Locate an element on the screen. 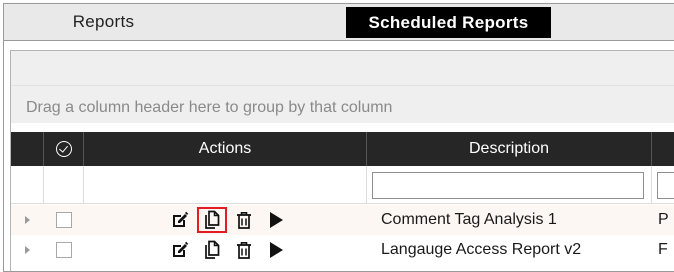 The width and height of the screenshot is (674, 272). header-expand-column is located at coordinates (27, 149).